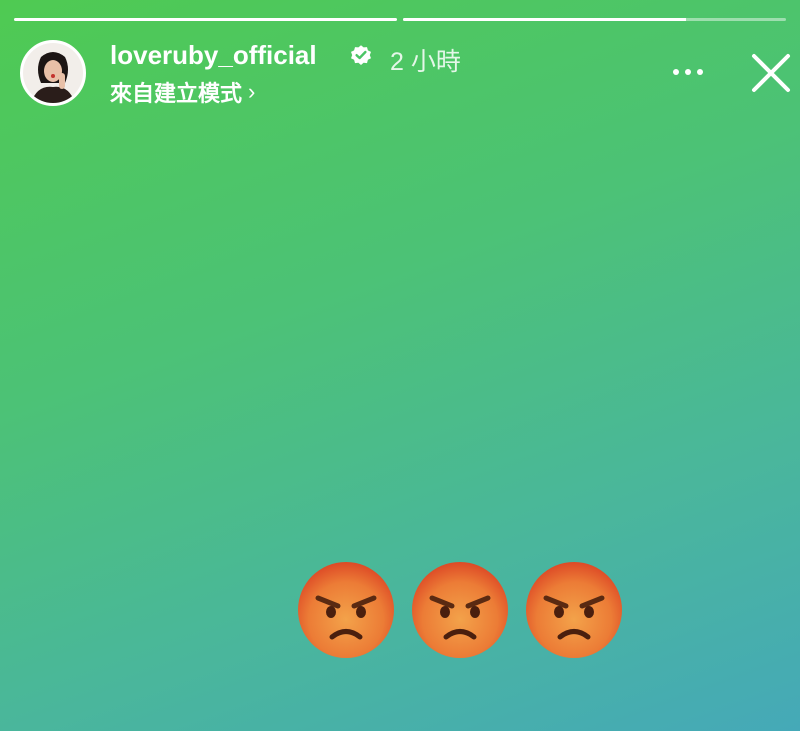 The width and height of the screenshot is (800, 731). What do you see at coordinates (176, 93) in the screenshot?
I see `create-mode-label: 來自建立模式` at bounding box center [176, 93].